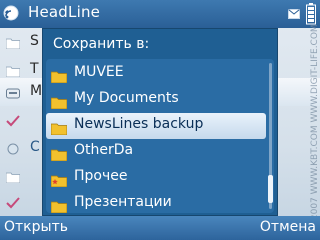  Describe the element at coordinates (315, 128) in the screenshot. I see `watermark: © 2007 WWW.KBT.COM WWW.DIGIT-LIFE.COM` at that location.